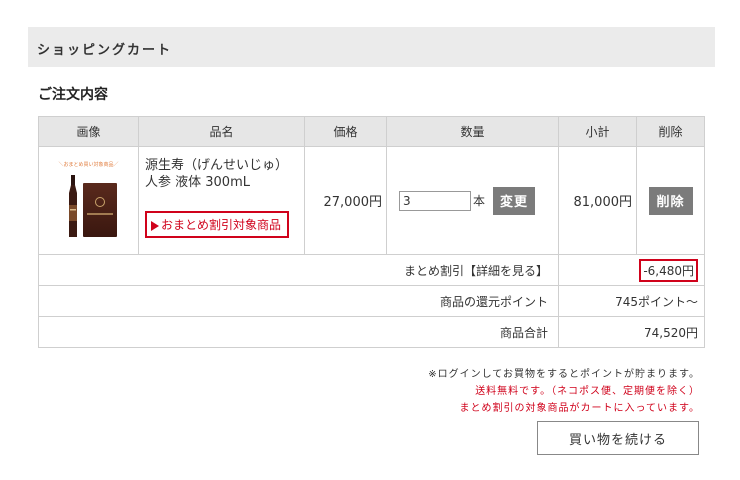 This screenshot has width=740, height=480. Describe the element at coordinates (472, 131) in the screenshot. I see `column-header-quantity: 数量` at that location.